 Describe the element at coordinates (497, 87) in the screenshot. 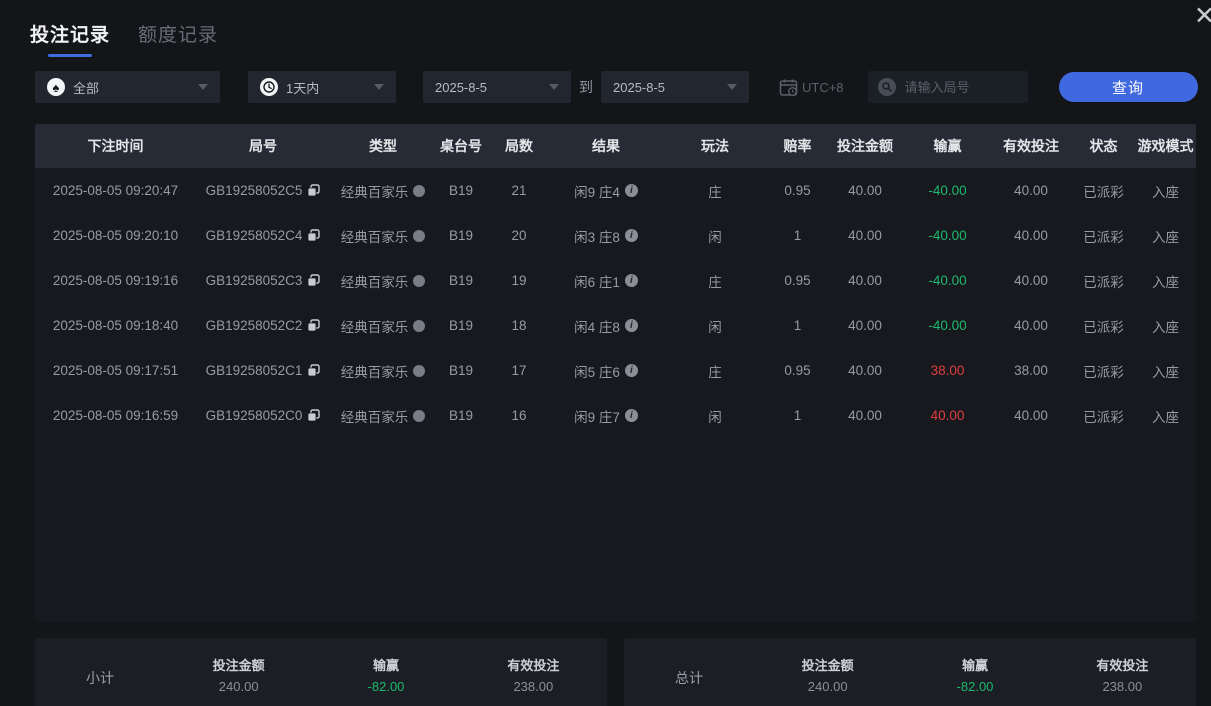

I see `date-from-dropdown: 2025-8-5` at that location.